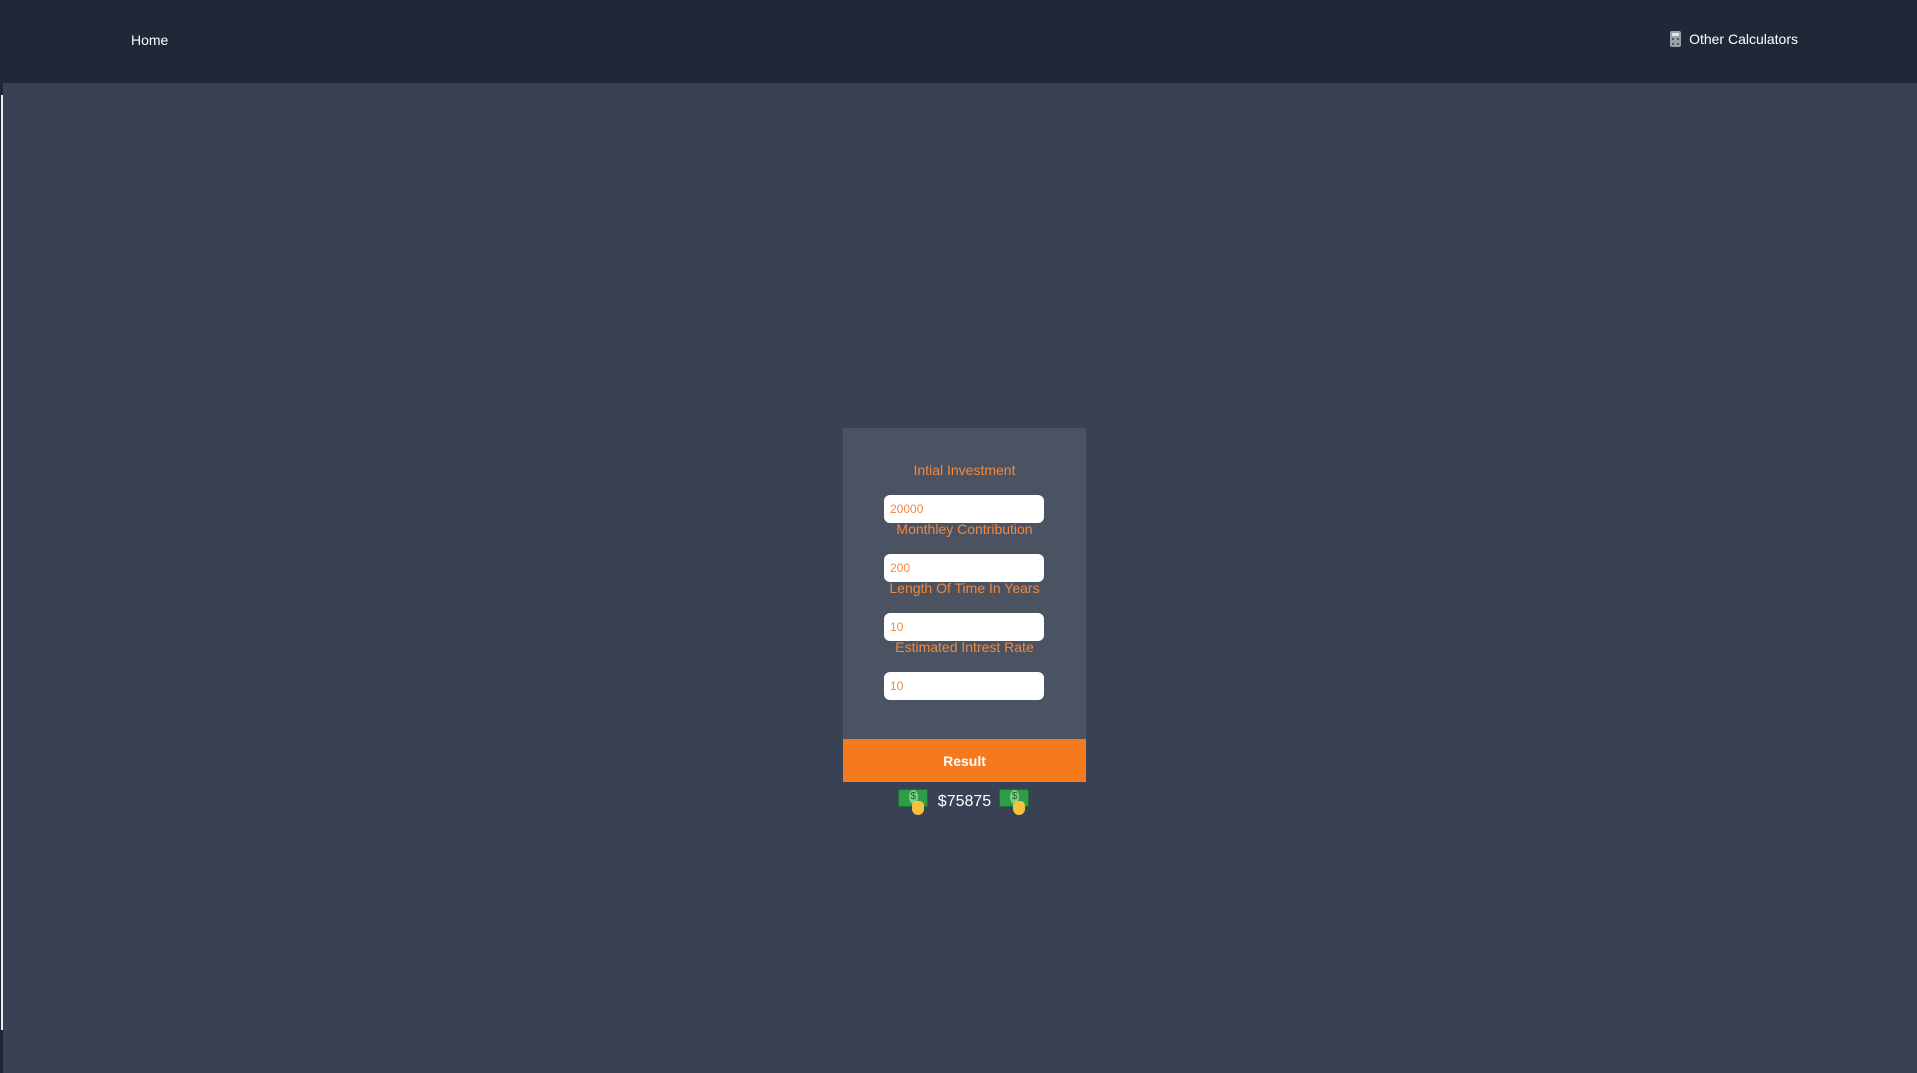 Image resolution: width=1917 pixels, height=1073 pixels. What do you see at coordinates (964, 686) in the screenshot?
I see `interest-rate-input` at bounding box center [964, 686].